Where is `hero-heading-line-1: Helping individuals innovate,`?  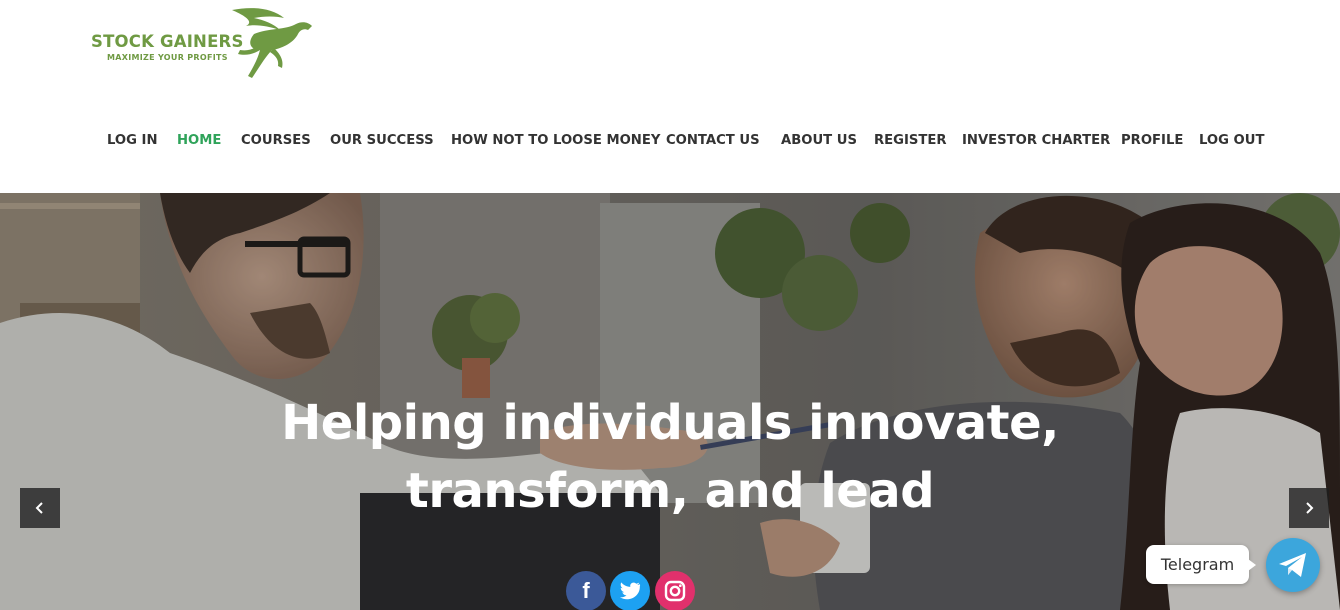
hero-heading-line-1: Helping individuals innovate, is located at coordinates (670, 423).